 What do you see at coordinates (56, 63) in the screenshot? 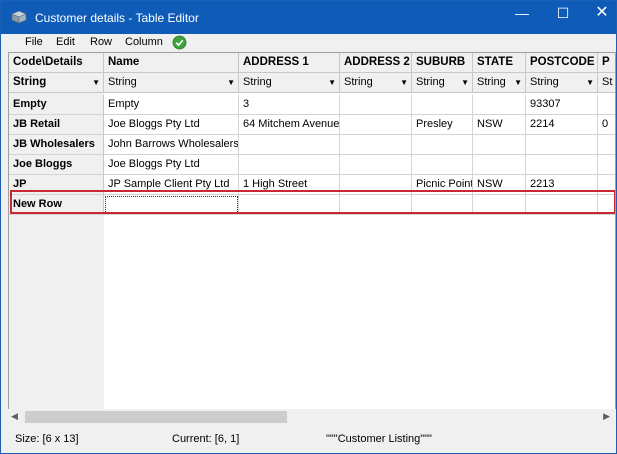
I see `corner-header: Code\Details` at bounding box center [56, 63].